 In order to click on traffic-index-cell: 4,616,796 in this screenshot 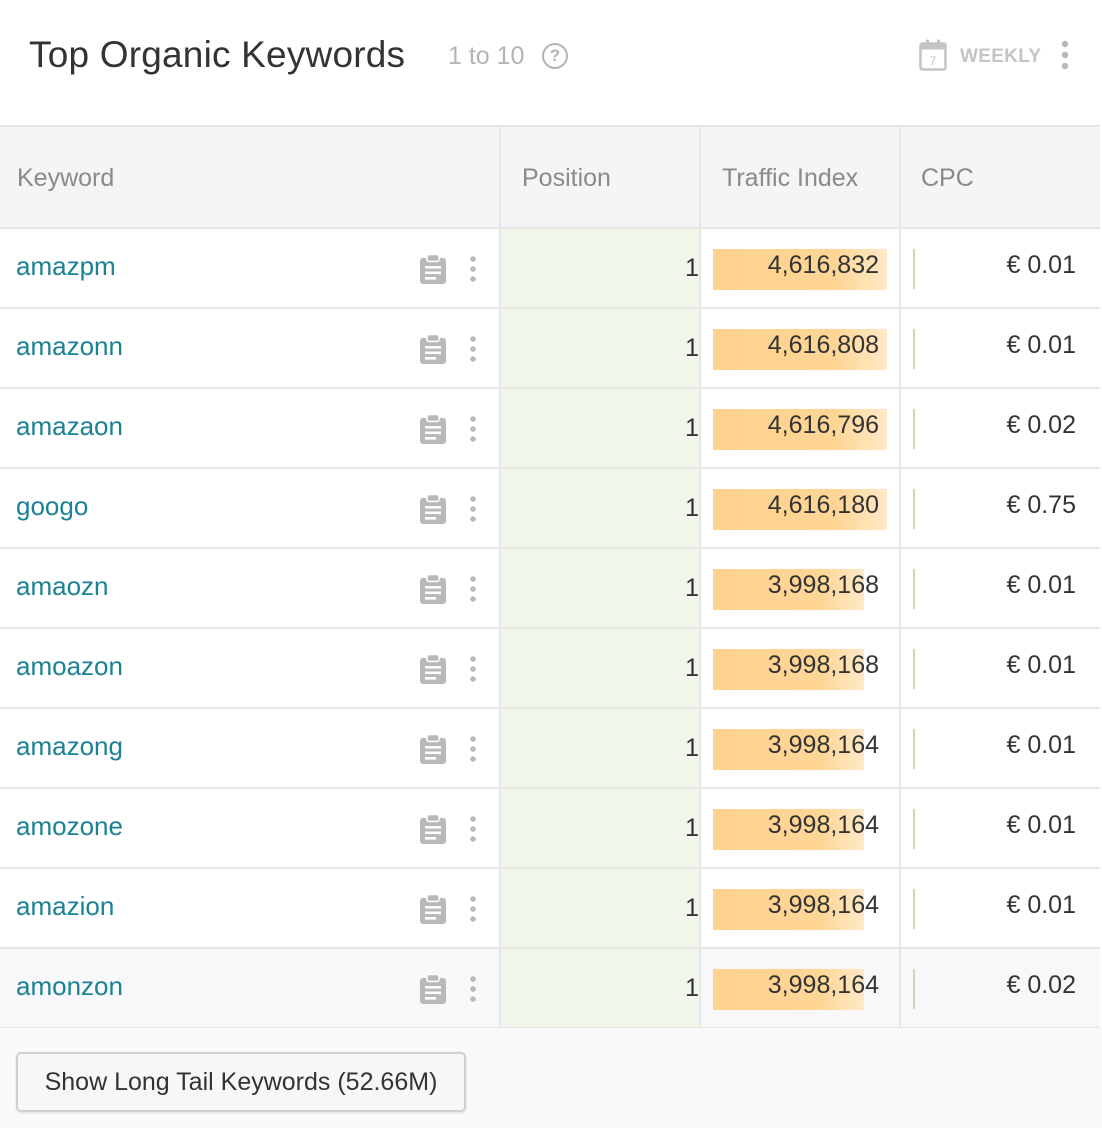, I will do `click(800, 428)`.